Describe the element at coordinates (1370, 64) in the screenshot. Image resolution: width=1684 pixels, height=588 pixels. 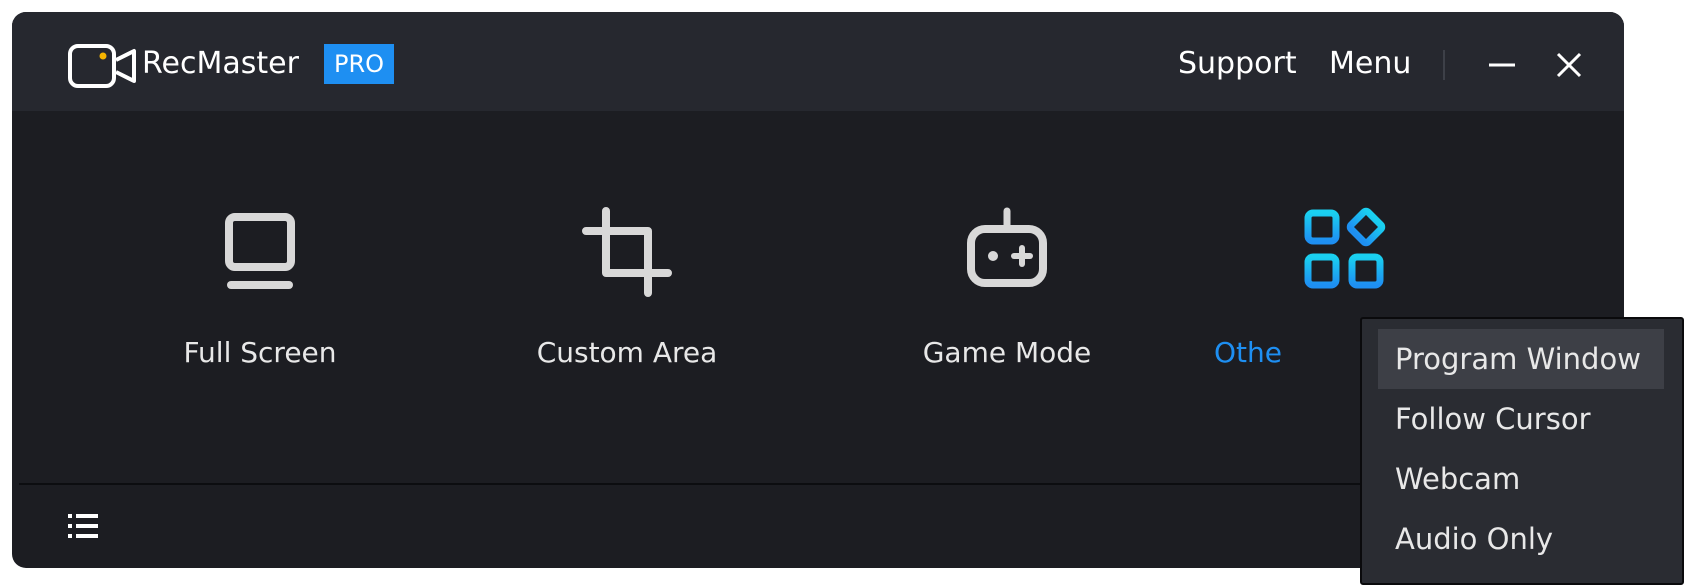
I see `menu-link: Menu` at that location.